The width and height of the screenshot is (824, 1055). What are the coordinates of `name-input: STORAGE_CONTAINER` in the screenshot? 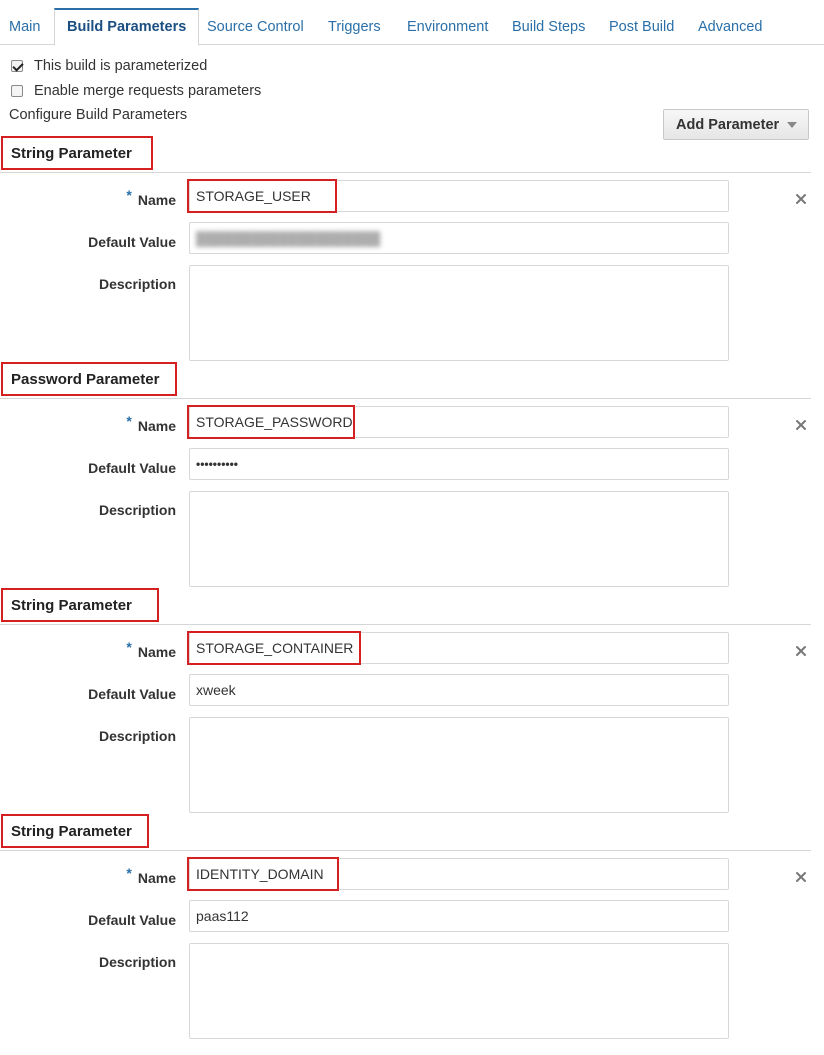 It's located at (459, 648).